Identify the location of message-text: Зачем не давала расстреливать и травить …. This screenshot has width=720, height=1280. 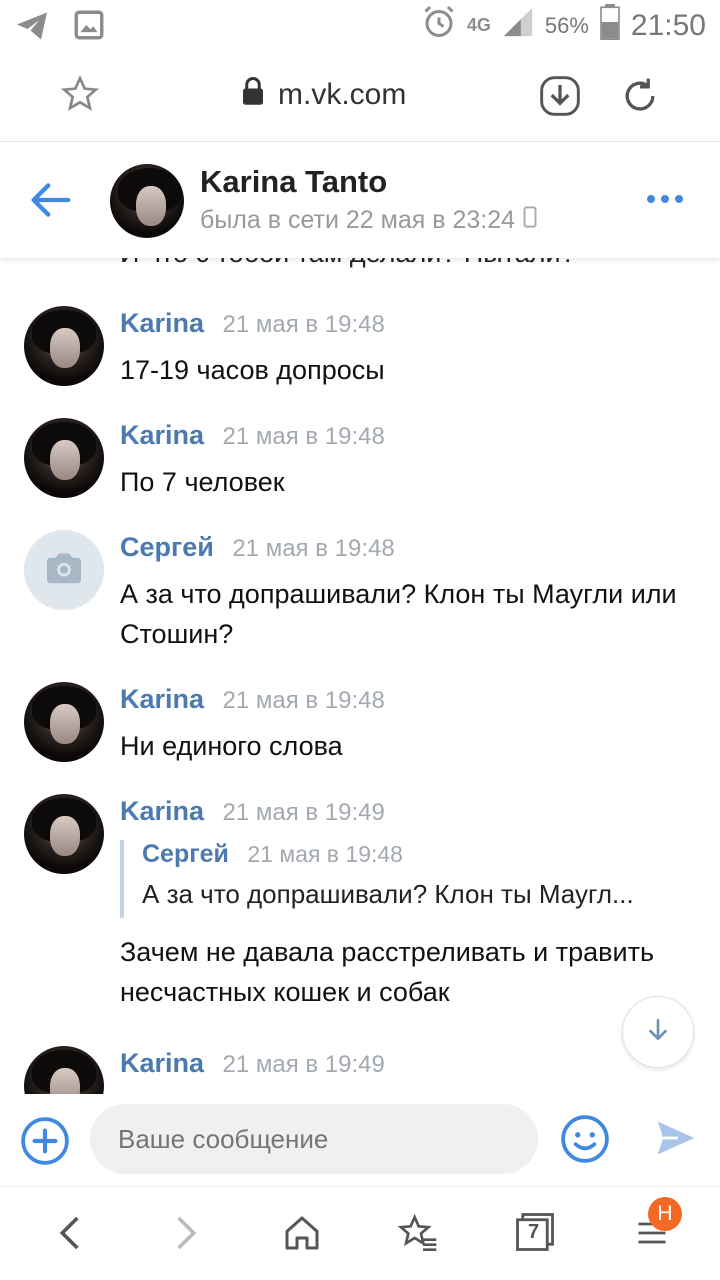
(387, 972).